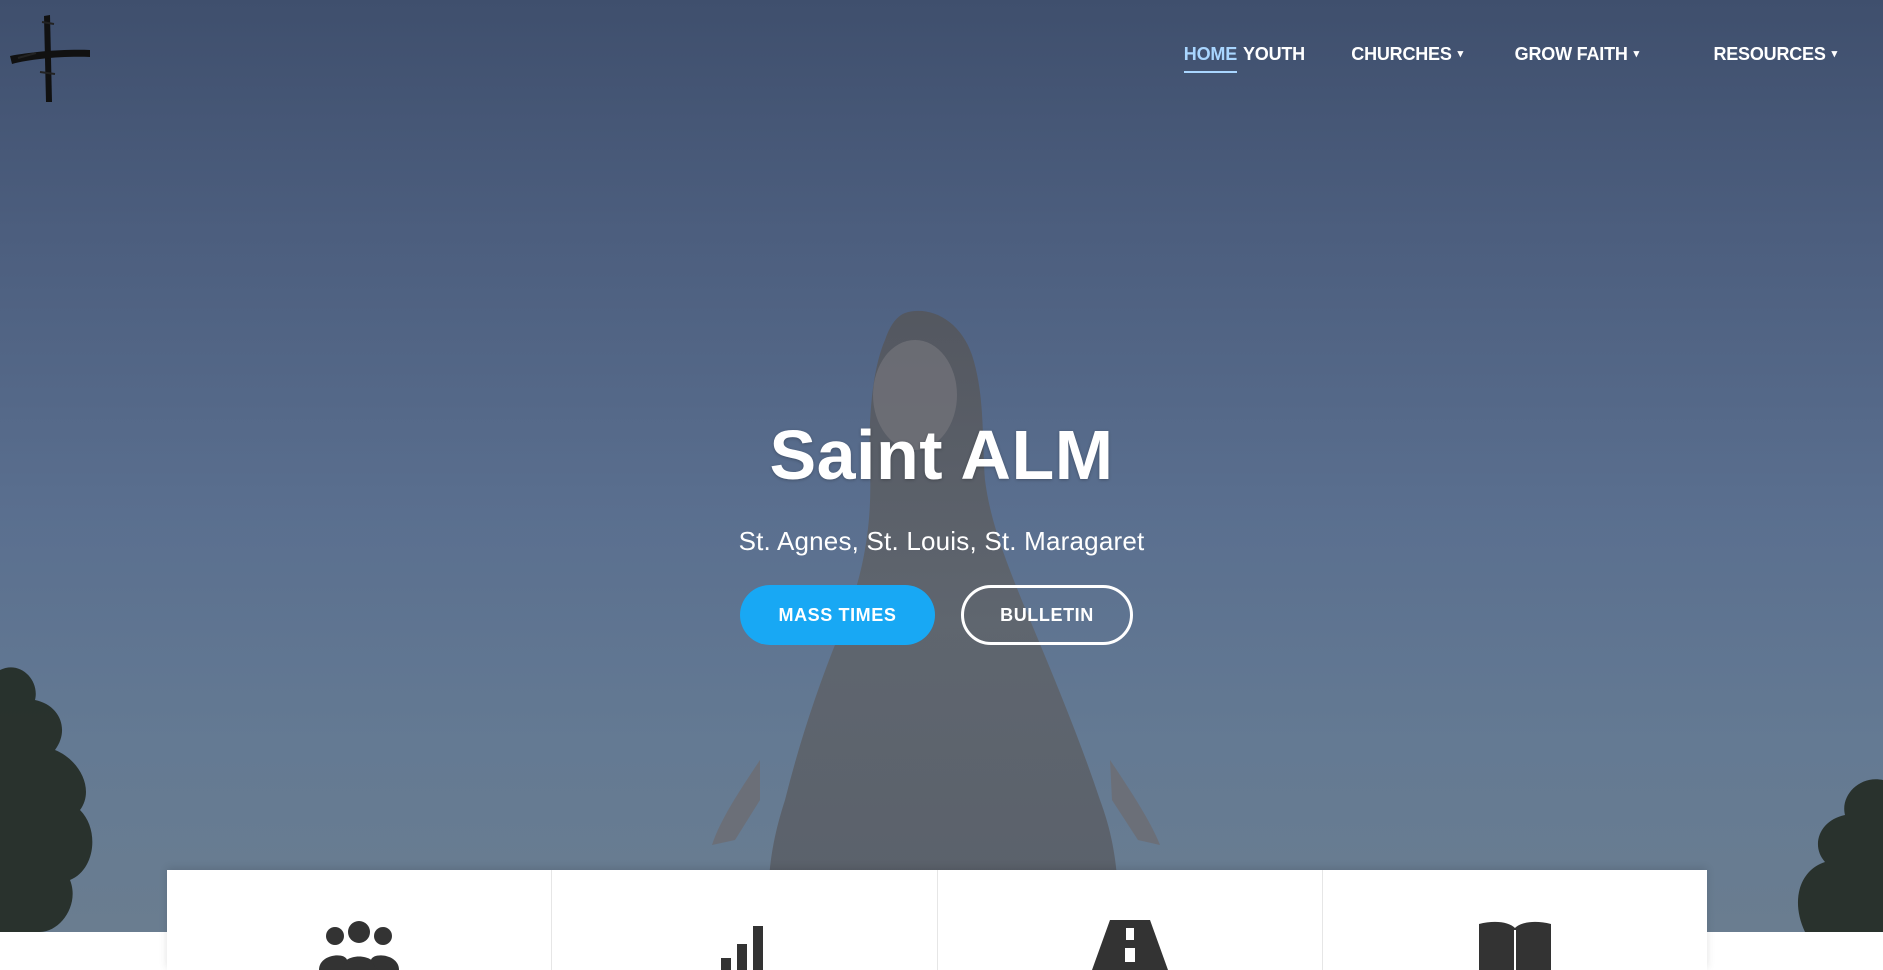 The height and width of the screenshot is (970, 1883). I want to click on bulletin-button: BULLETIN, so click(1047, 615).